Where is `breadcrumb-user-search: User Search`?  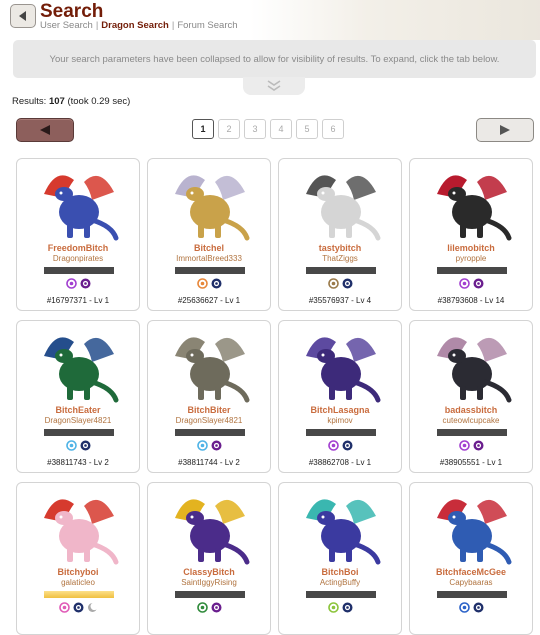 breadcrumb-user-search: User Search is located at coordinates (66, 25).